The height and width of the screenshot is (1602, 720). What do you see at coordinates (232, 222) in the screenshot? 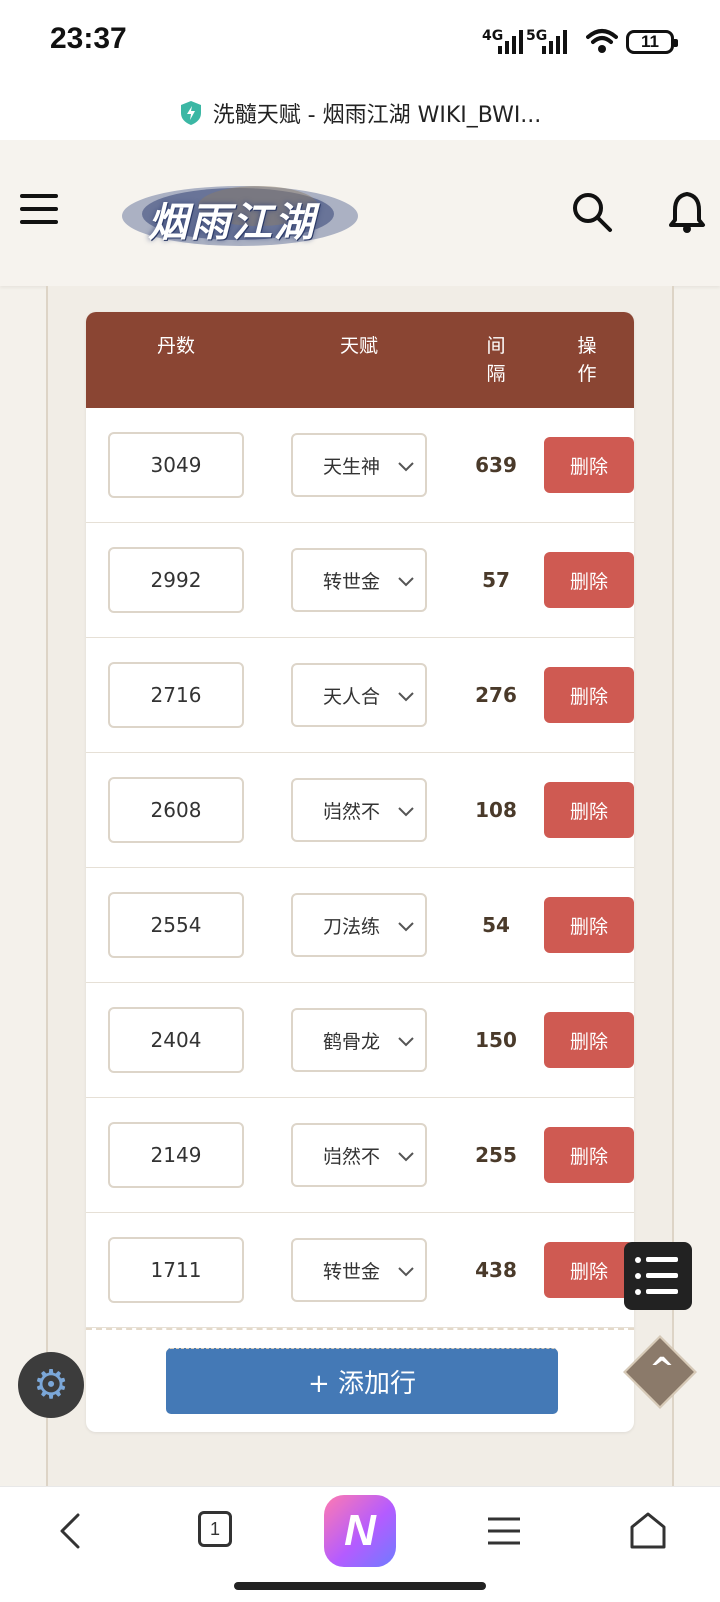
I see `logo-text: 烟雨江湖` at bounding box center [232, 222].